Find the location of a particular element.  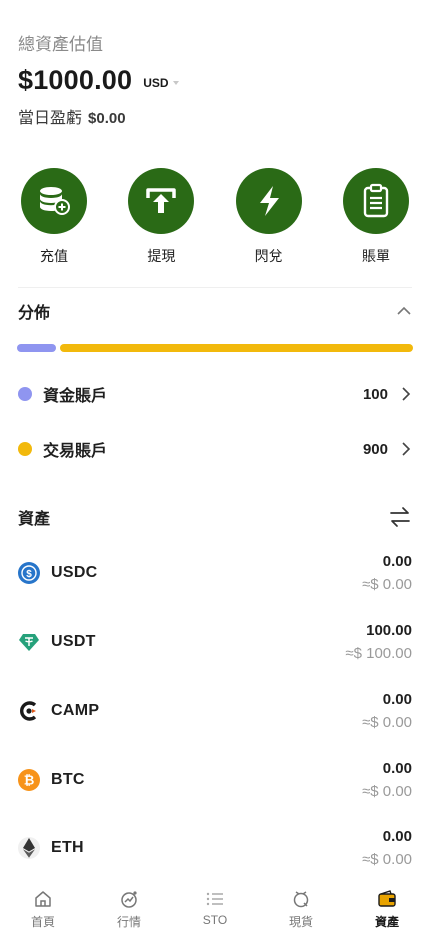

asset-symbol: ETH is located at coordinates (67, 847).